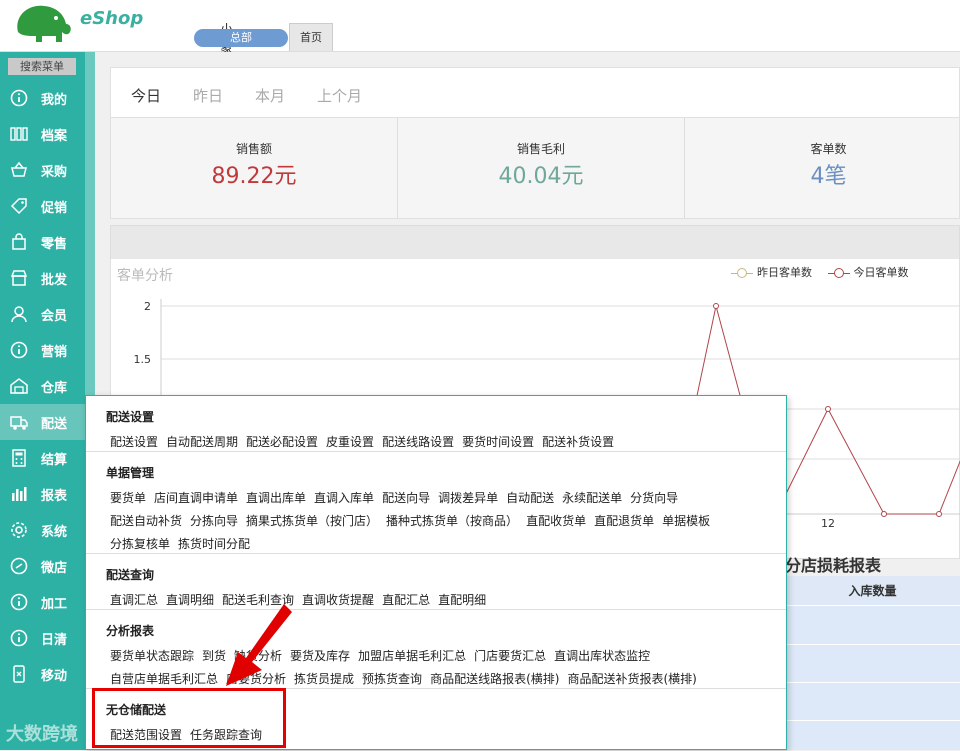 The height and width of the screenshot is (751, 960). Describe the element at coordinates (42, 422) in the screenshot. I see `sidebar-item-9: 配送` at that location.